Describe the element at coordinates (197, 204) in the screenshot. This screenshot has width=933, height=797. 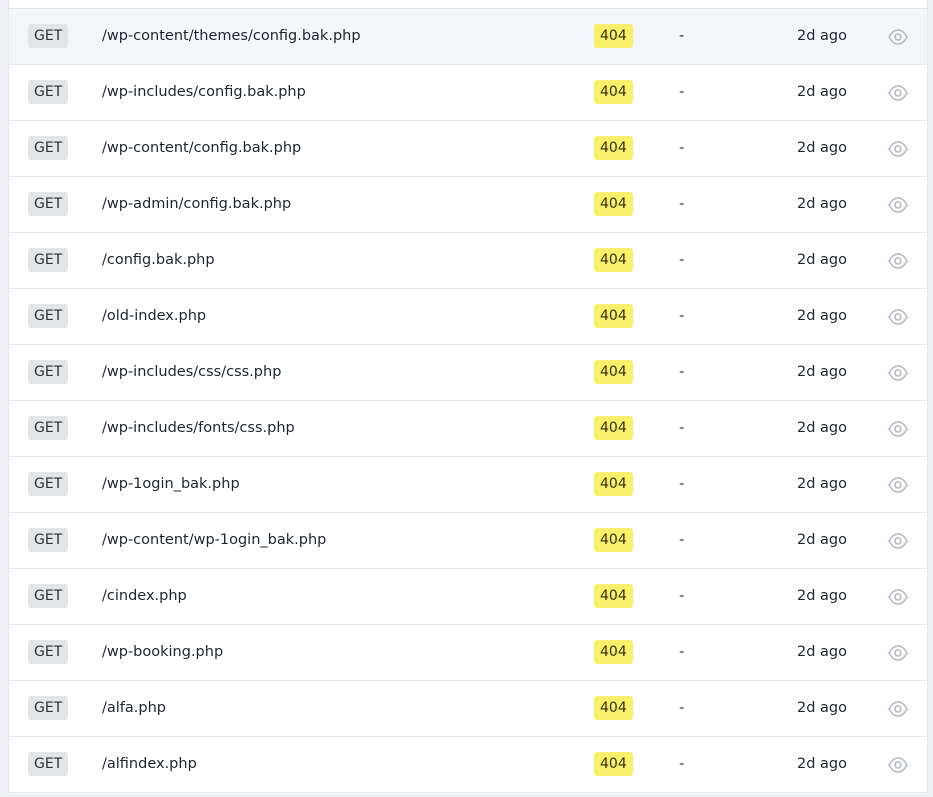
I see `request-path: /wp-admin/config.bak.php` at that location.